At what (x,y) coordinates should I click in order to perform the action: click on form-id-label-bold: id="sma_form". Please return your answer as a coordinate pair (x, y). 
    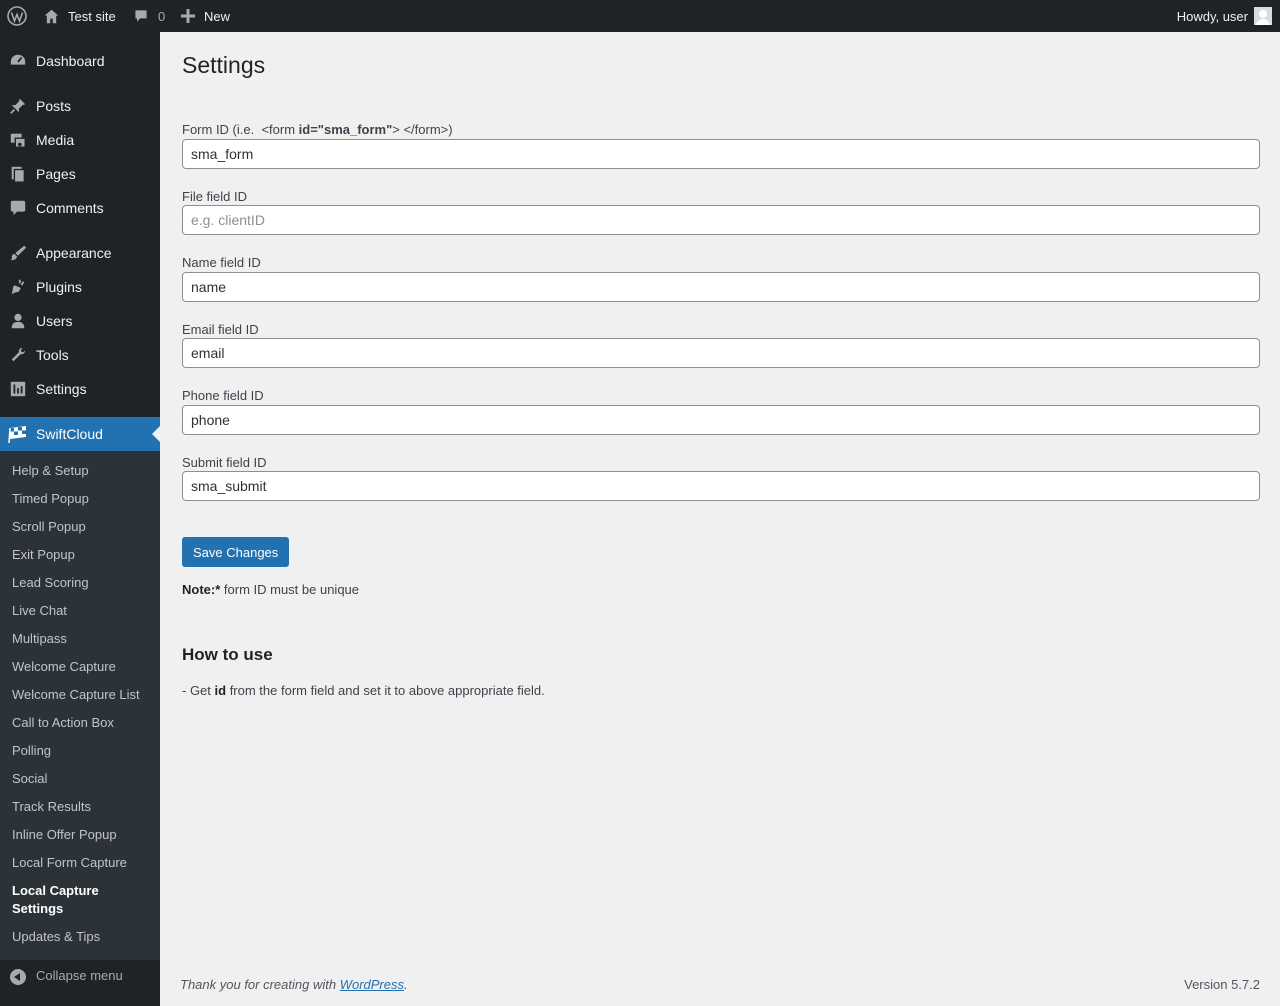
    Looking at the image, I should click on (345, 129).